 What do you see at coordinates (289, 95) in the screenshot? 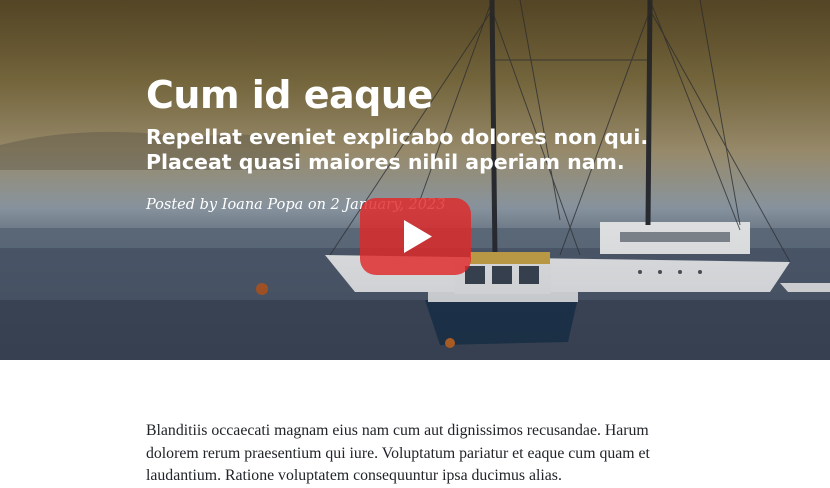
I see `post-title: Cum id eaque` at bounding box center [289, 95].